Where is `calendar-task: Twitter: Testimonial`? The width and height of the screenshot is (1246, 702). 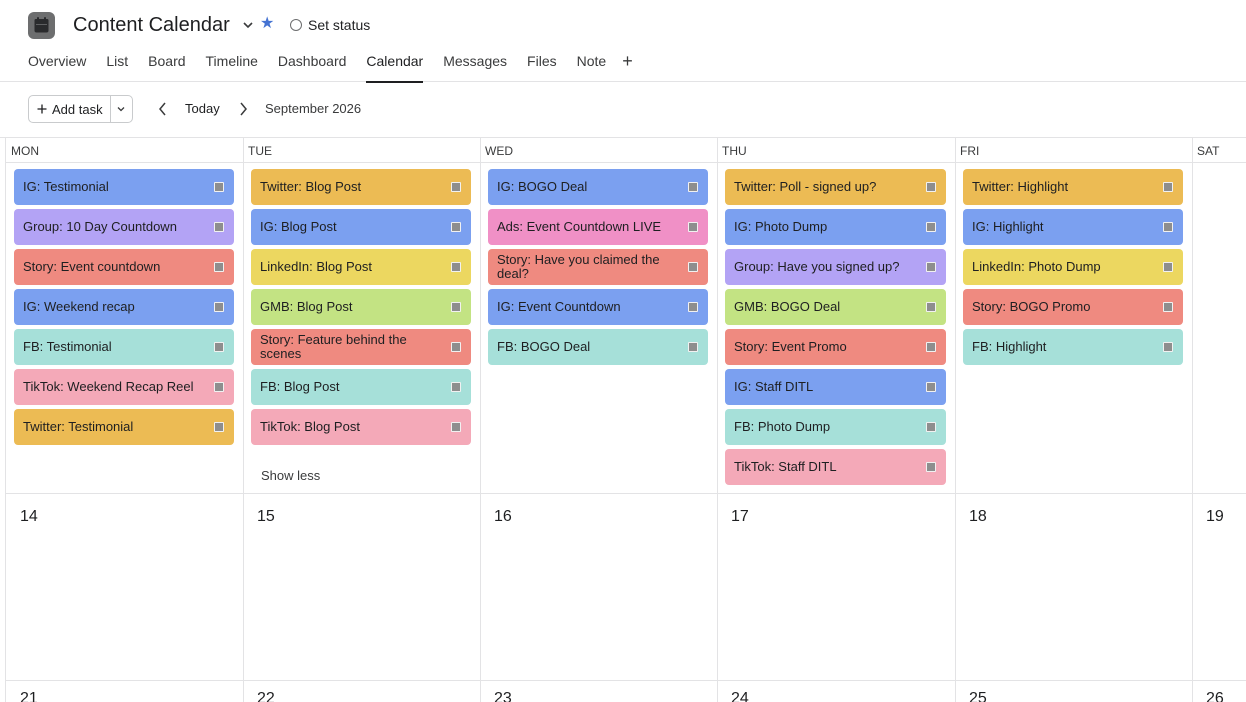 calendar-task: Twitter: Testimonial is located at coordinates (124, 427).